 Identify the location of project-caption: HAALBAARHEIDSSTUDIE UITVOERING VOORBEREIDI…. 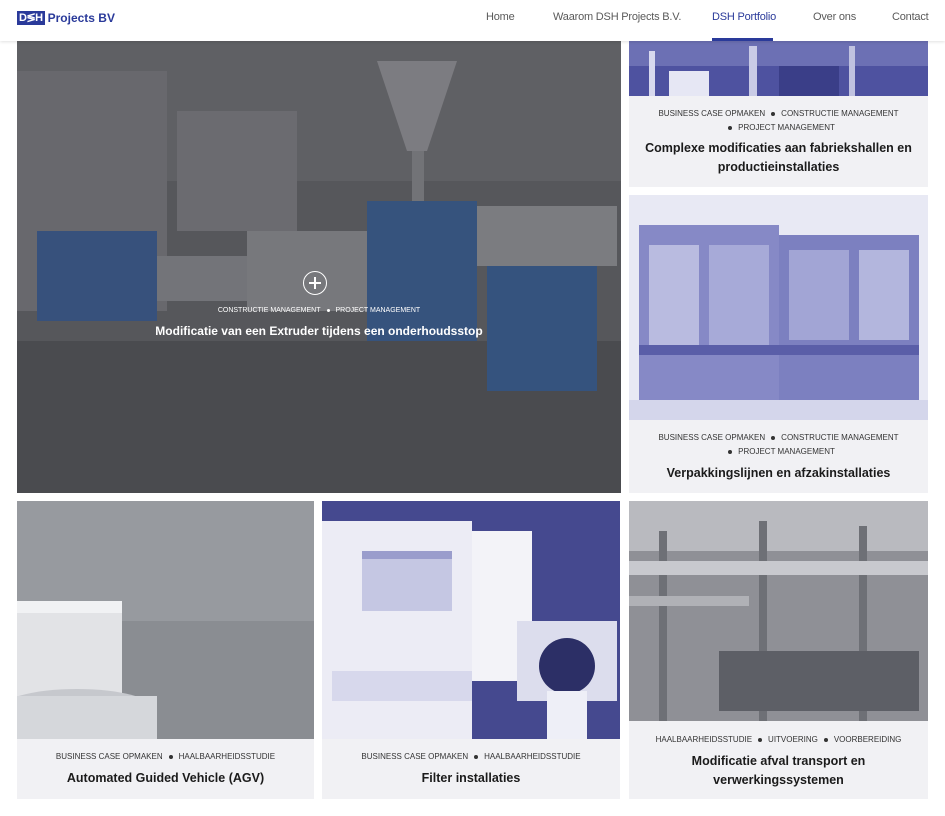
(778, 760).